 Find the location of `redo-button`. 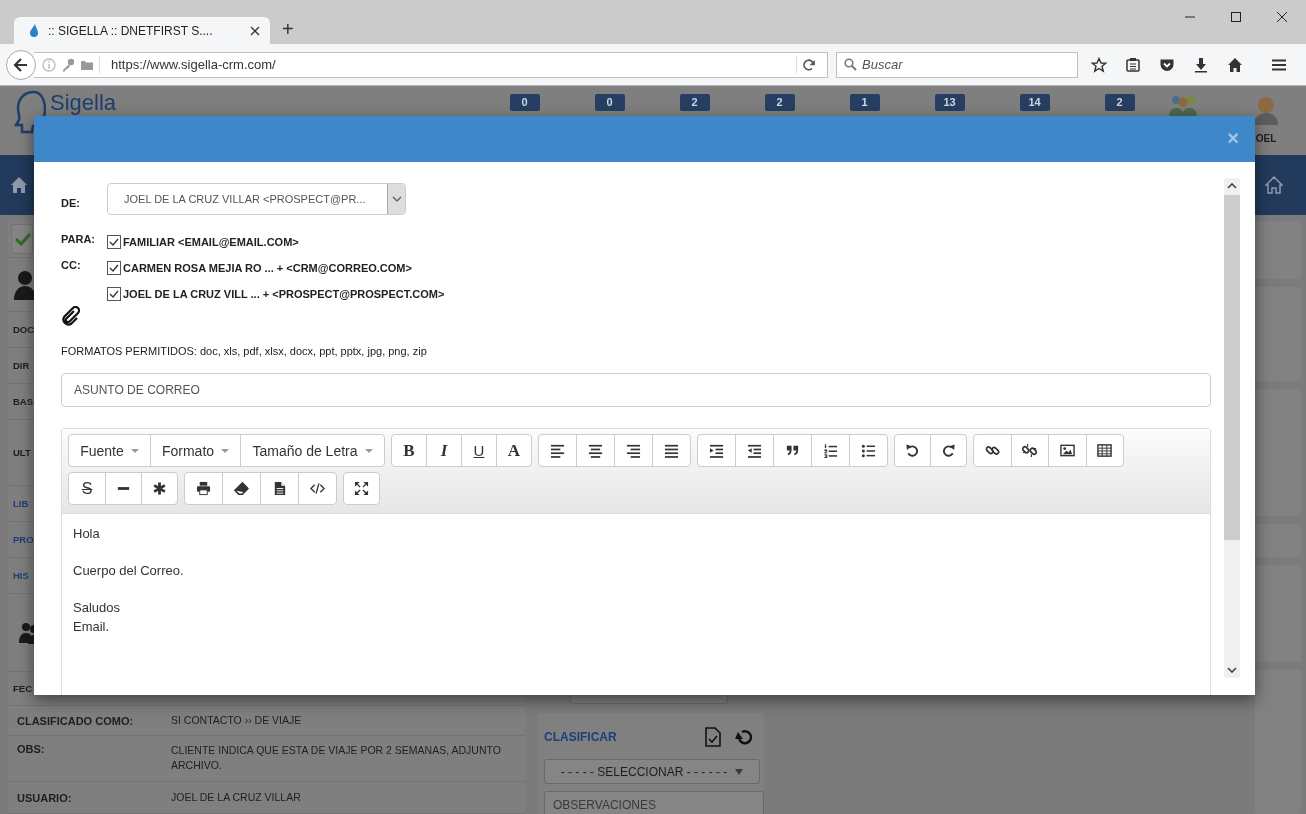

redo-button is located at coordinates (948, 450).